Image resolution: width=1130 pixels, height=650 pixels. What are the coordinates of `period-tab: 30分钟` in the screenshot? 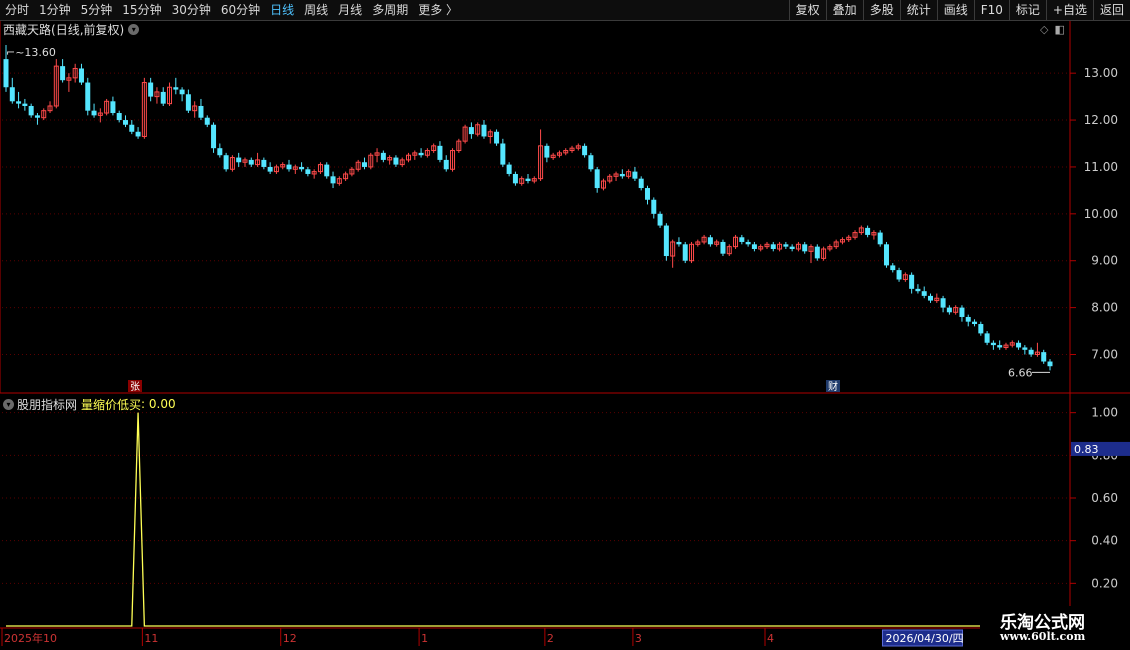 It's located at (191, 10).